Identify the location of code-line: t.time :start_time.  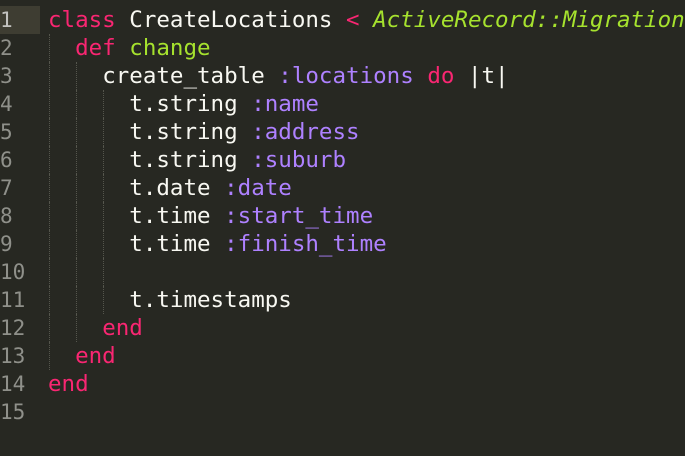
(366, 216).